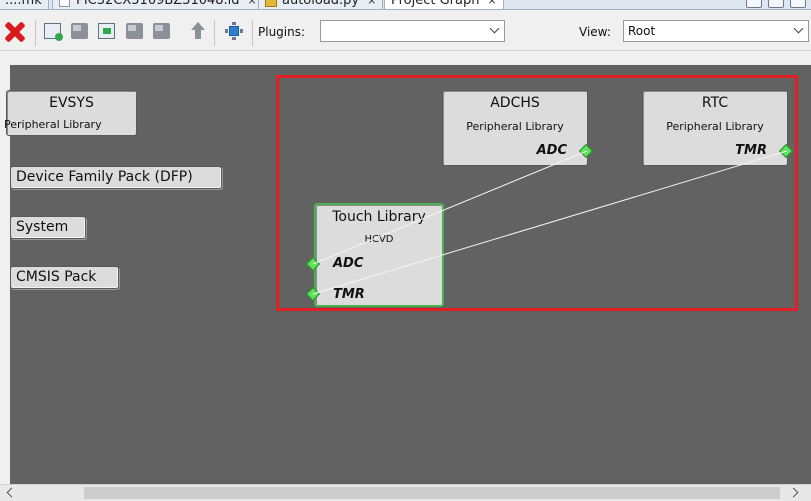  I want to click on component-title: EVSYS, so click(71, 103).